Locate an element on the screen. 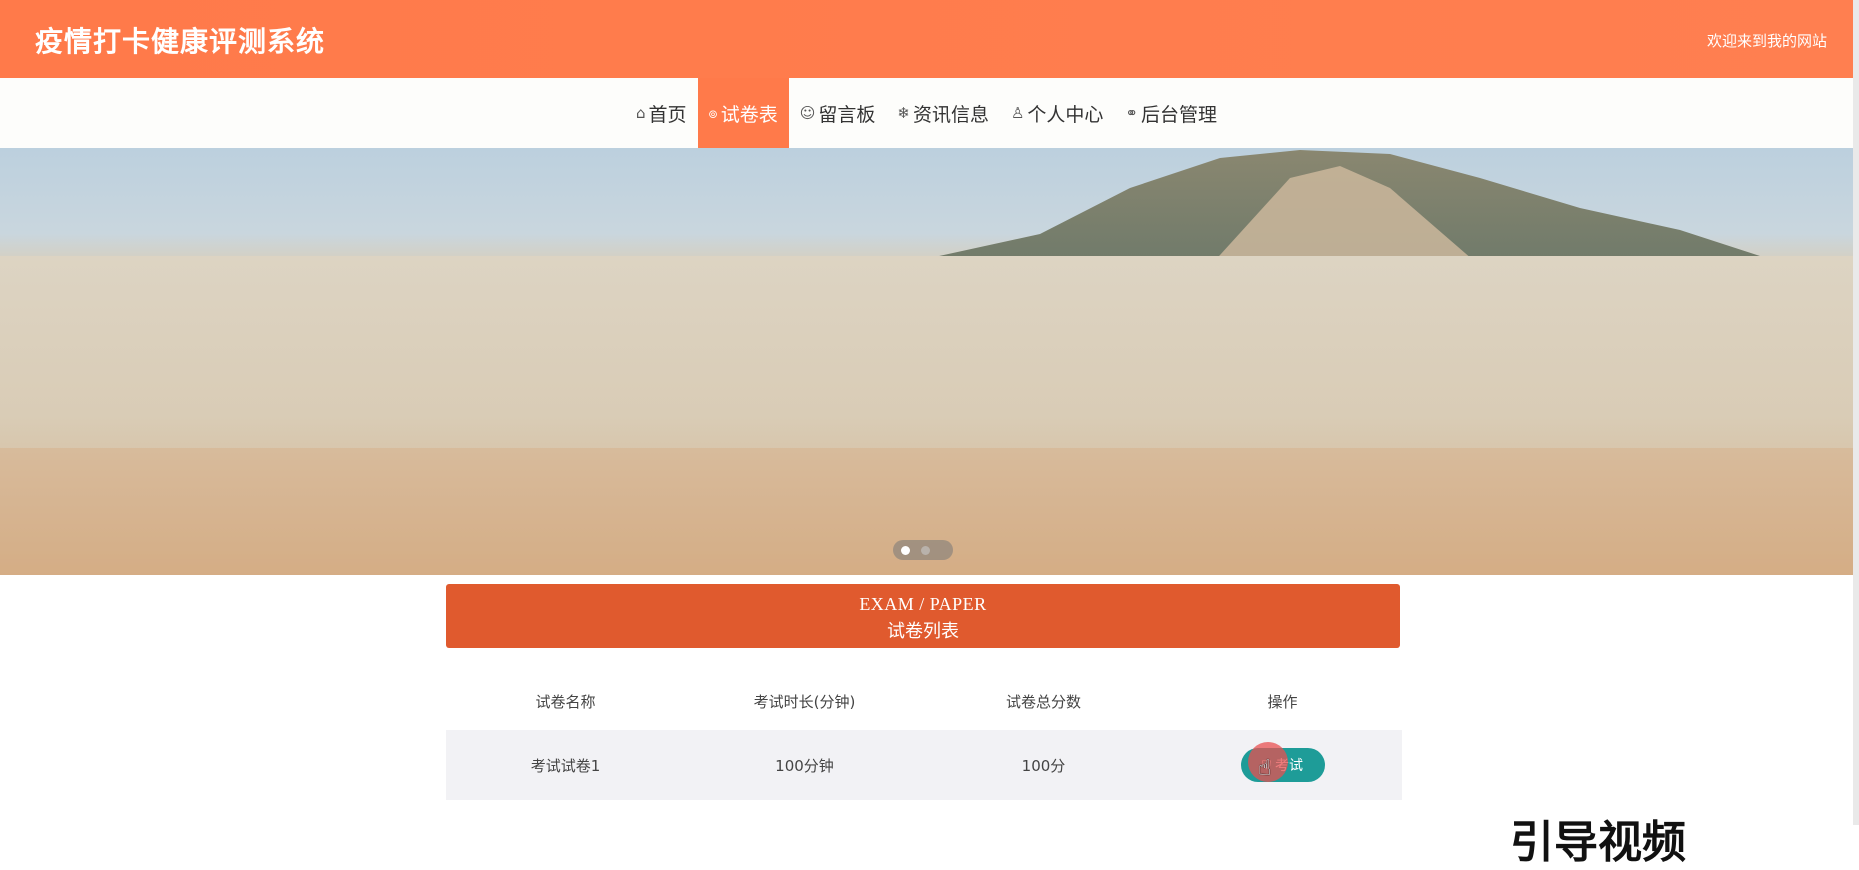 The width and height of the screenshot is (1859, 870). table-header-row: 试卷名称 考试时长(分钟) 试卷总分数 操作 is located at coordinates (924, 701).